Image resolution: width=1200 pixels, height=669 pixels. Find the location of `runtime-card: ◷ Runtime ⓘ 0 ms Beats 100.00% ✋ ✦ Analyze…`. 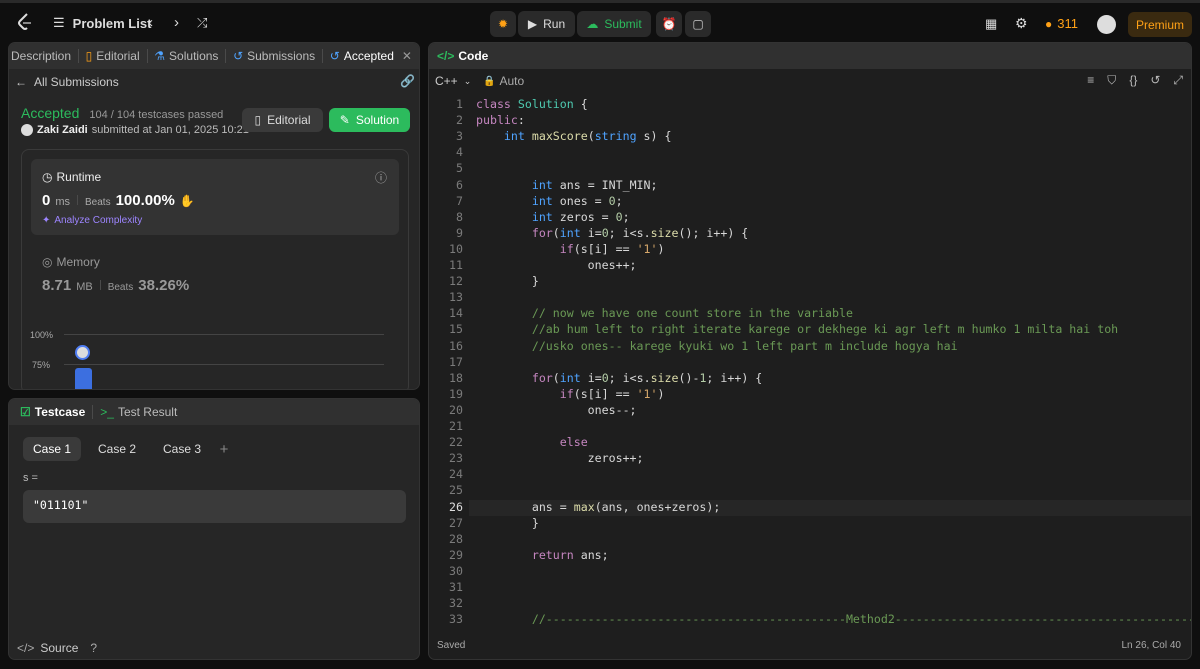

runtime-card: ◷ Runtime ⓘ 0 ms Beats 100.00% ✋ ✦ Analyze… is located at coordinates (215, 197).